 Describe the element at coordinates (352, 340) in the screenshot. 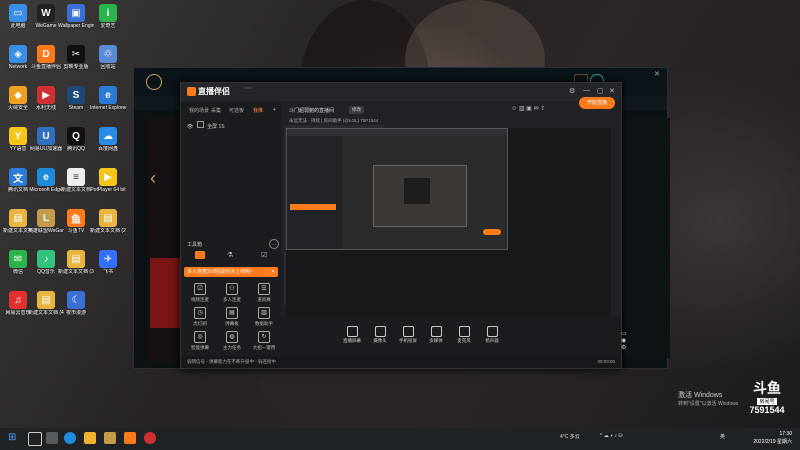

I see `bottom-tool-label: 直播屏幕` at that location.